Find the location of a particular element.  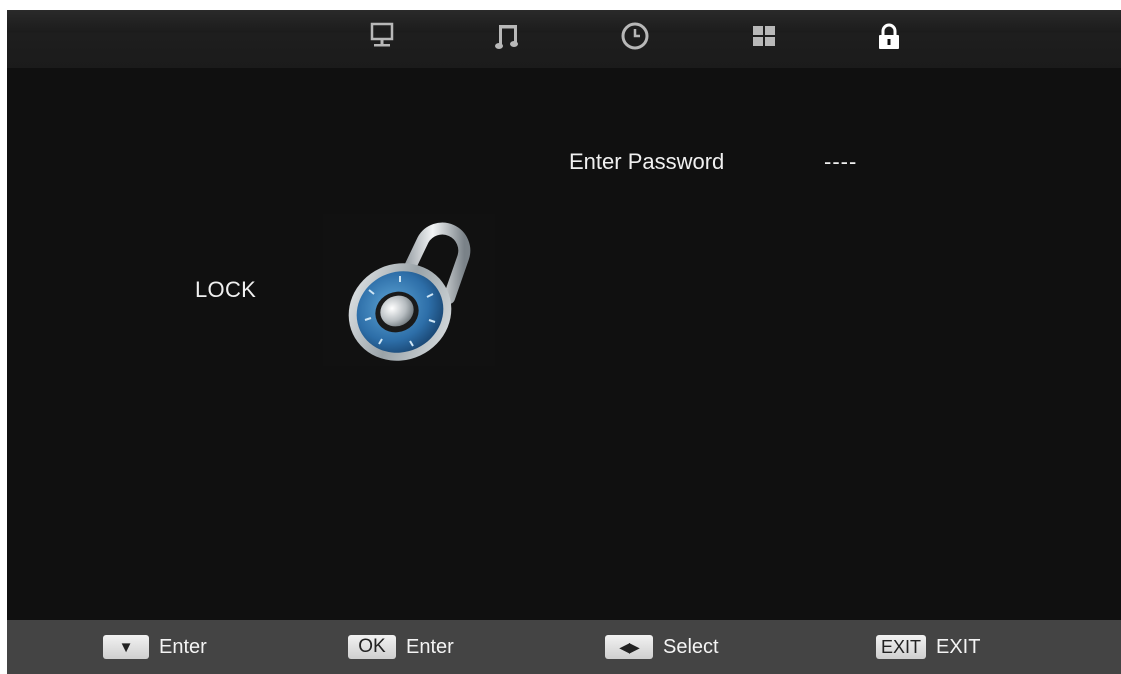

monitor-icon is located at coordinates (382, 36).